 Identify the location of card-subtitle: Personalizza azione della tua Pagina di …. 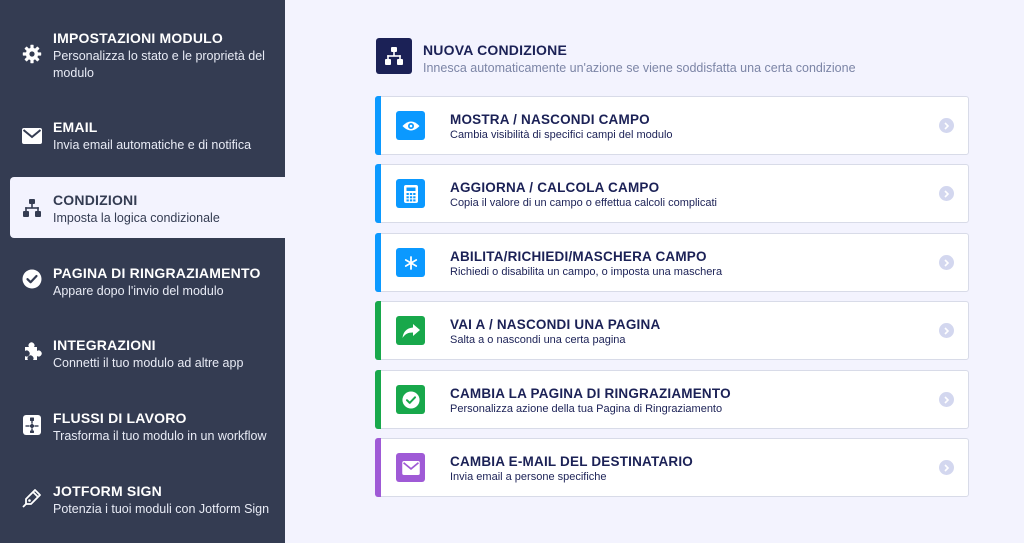
(586, 409).